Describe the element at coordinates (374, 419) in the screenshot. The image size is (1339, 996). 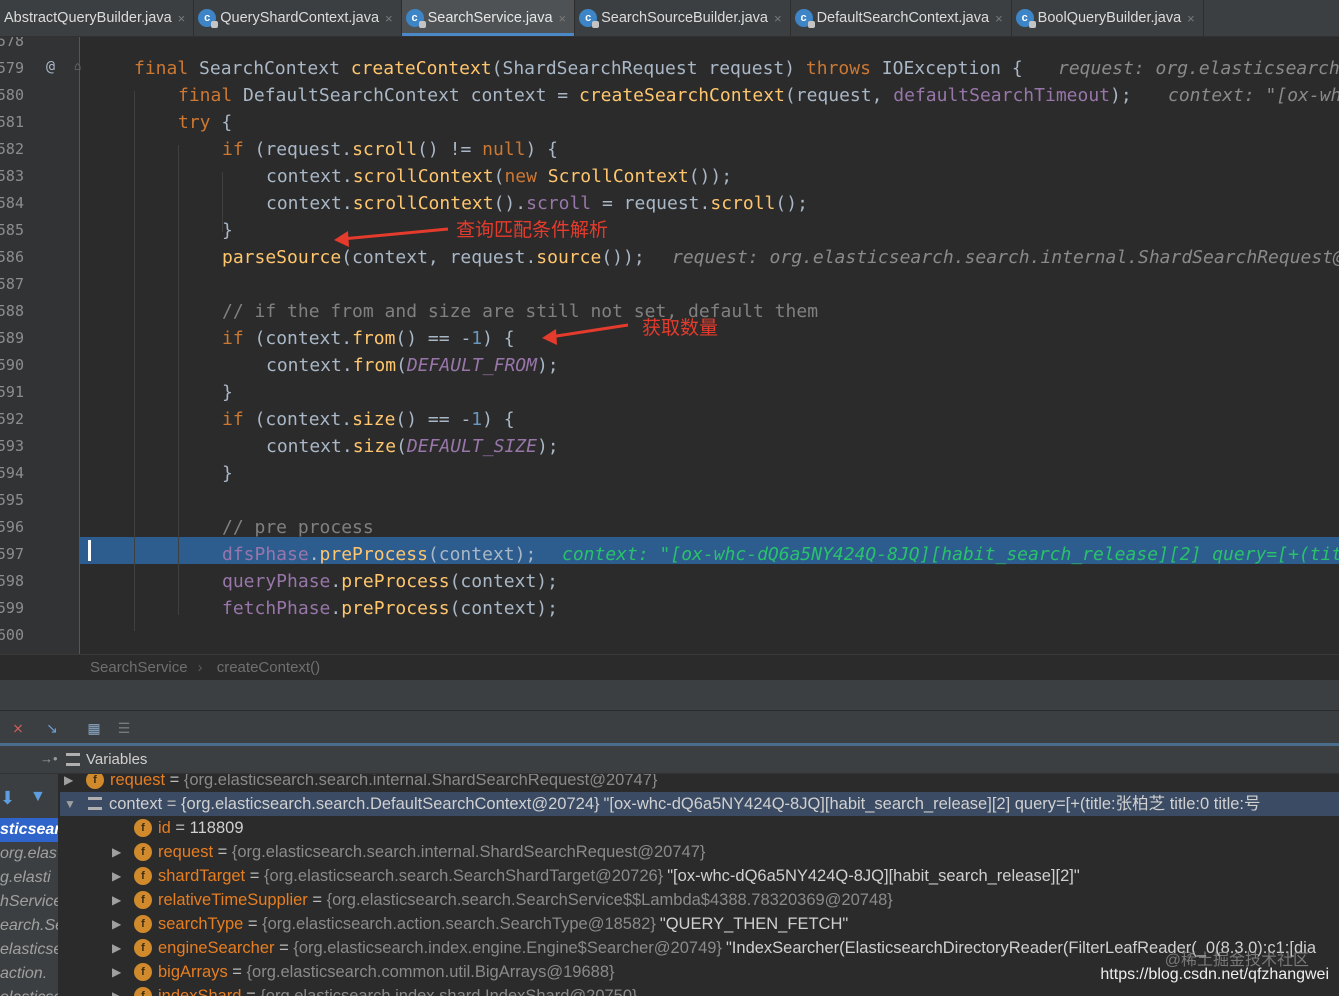
I see `code-token: size` at that location.